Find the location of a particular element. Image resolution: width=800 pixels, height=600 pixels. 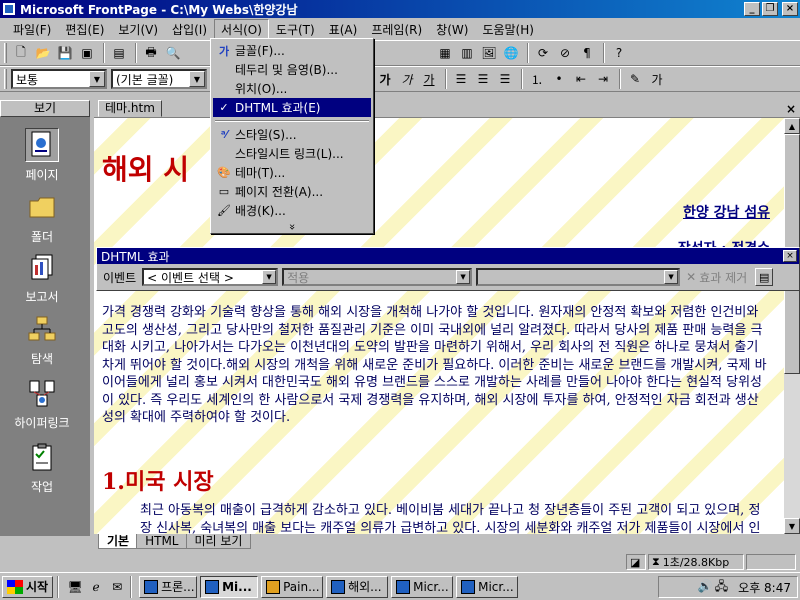

clock: 오후 8:47 is located at coordinates (764, 587).